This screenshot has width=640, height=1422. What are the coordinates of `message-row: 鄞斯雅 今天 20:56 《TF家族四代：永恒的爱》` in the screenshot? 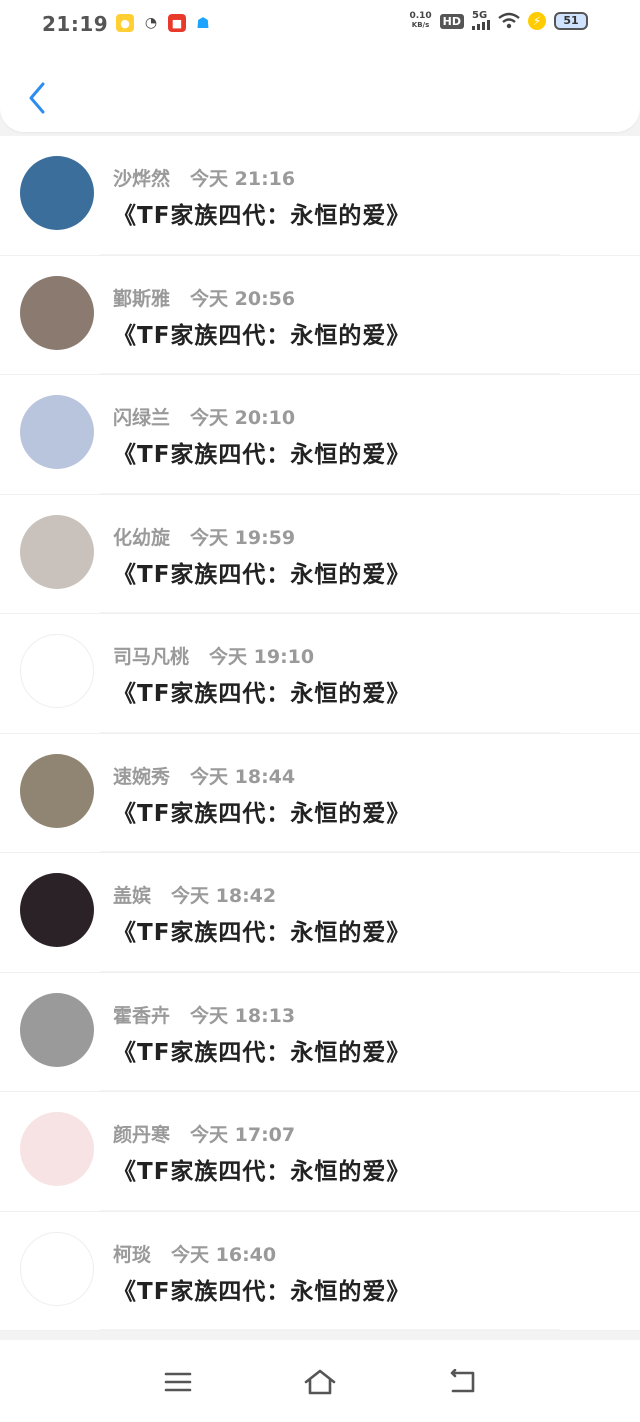 It's located at (320, 315).